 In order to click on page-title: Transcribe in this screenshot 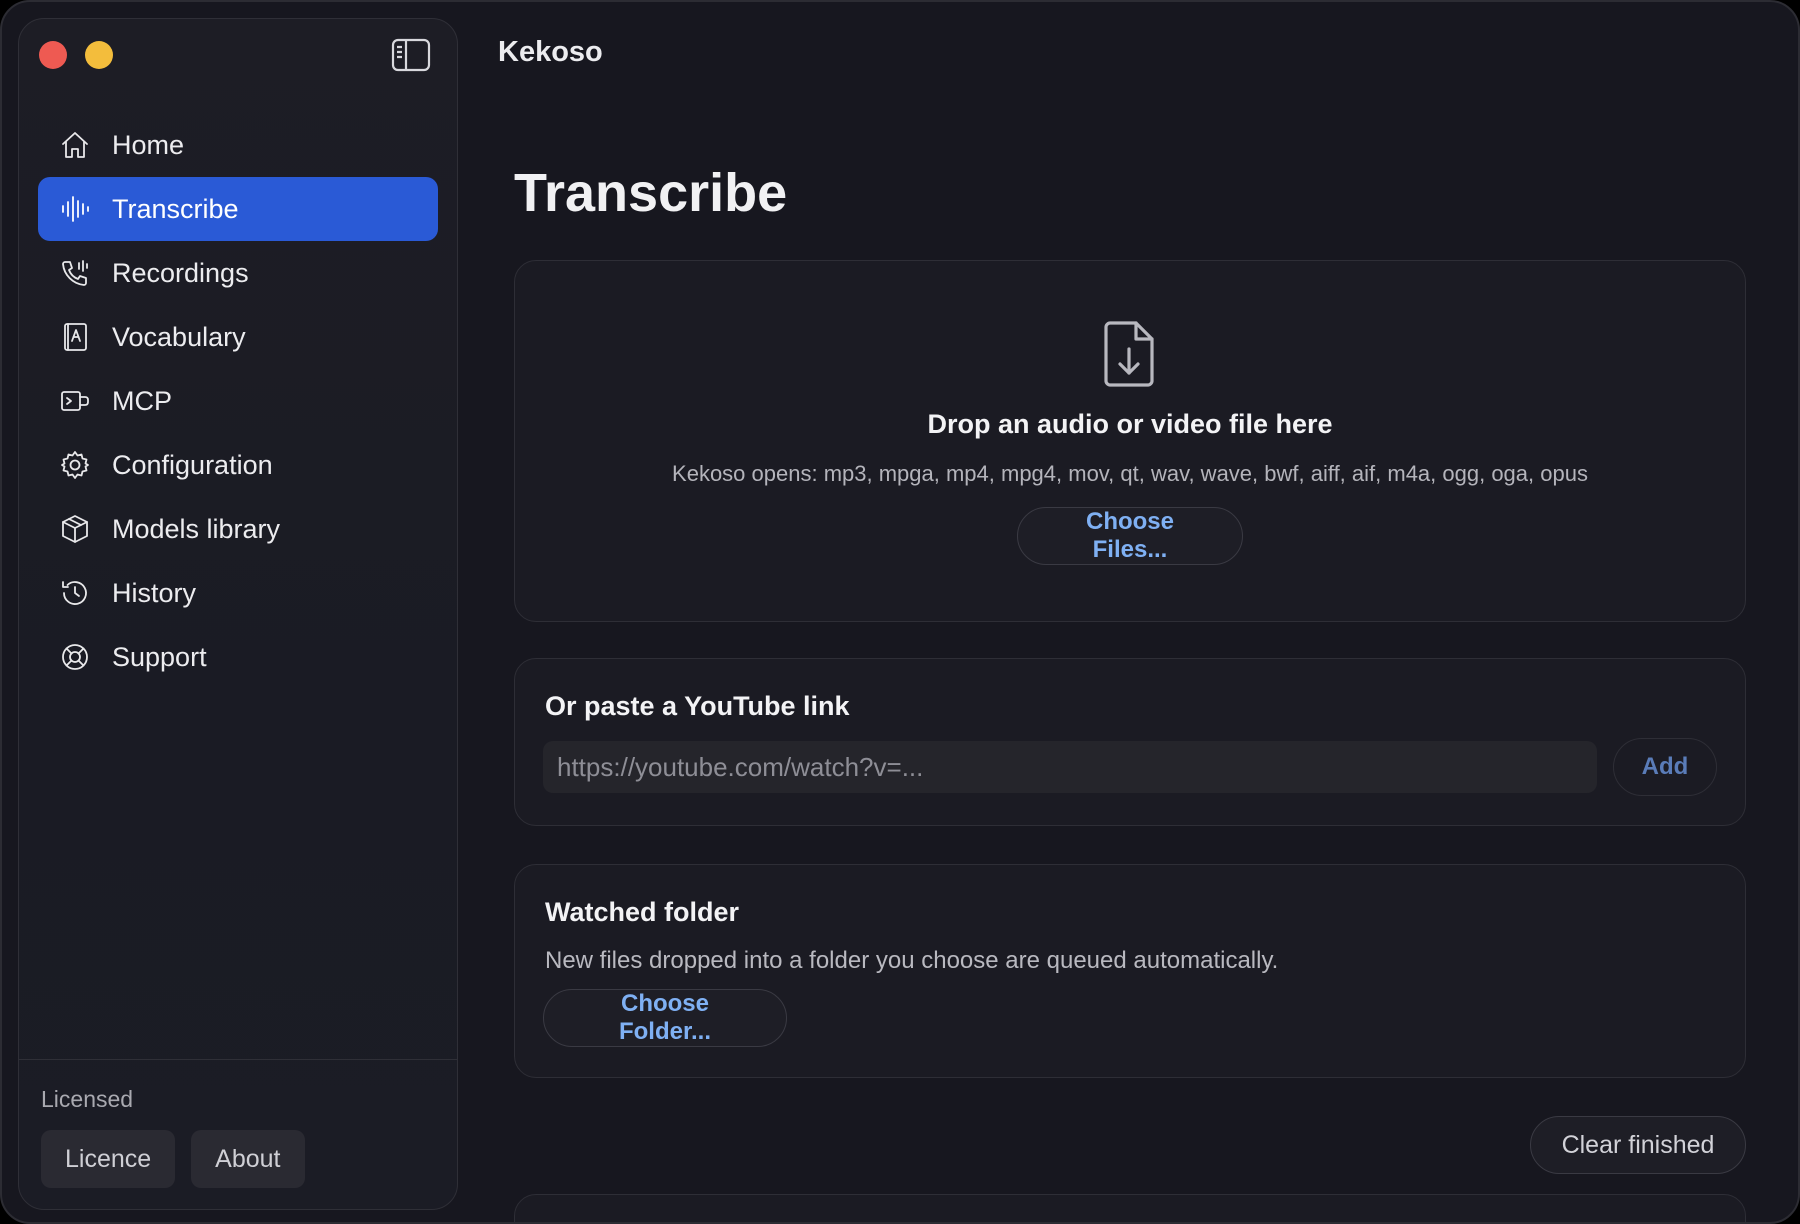, I will do `click(651, 193)`.